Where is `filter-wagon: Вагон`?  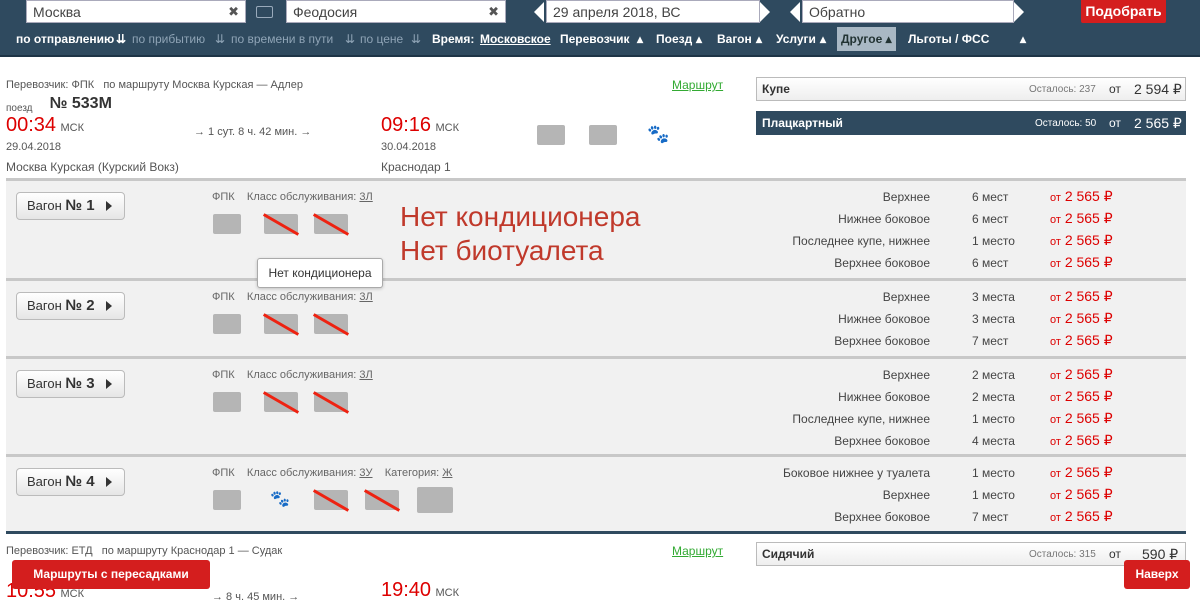
filter-wagon: Вагон is located at coordinates (734, 39).